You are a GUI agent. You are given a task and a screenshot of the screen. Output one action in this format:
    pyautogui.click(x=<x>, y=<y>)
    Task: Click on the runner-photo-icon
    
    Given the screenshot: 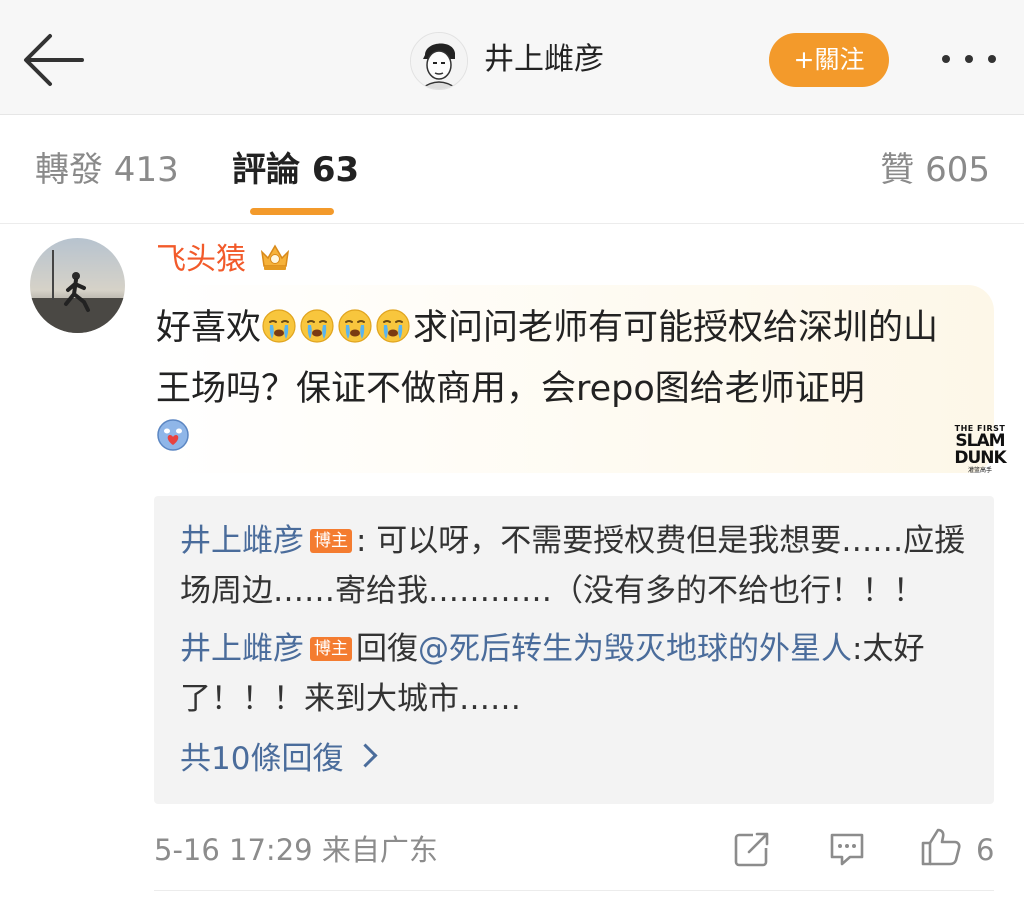 What is the action you would take?
    pyautogui.click(x=77, y=285)
    